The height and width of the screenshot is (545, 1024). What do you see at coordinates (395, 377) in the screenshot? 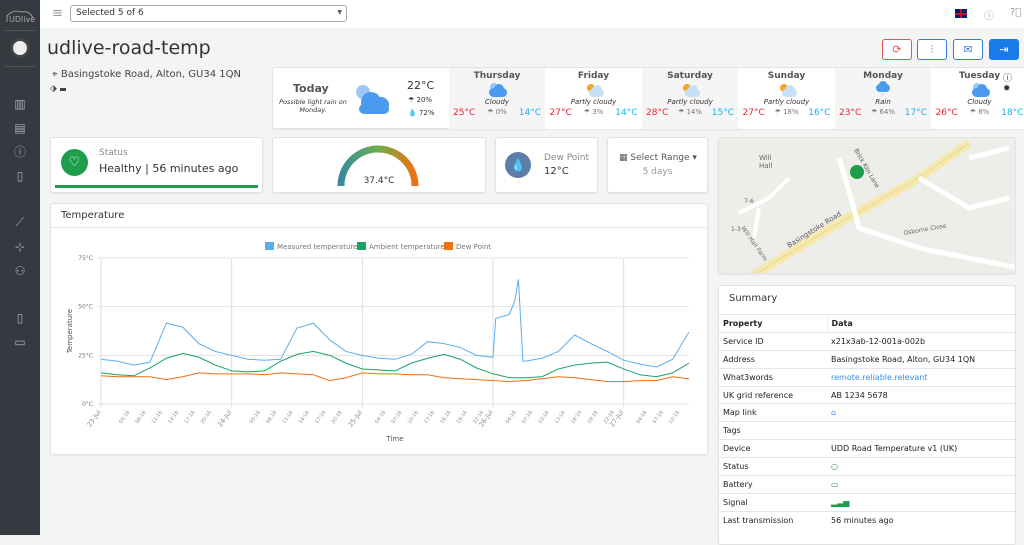
I see `series-line-dew-point` at bounding box center [395, 377].